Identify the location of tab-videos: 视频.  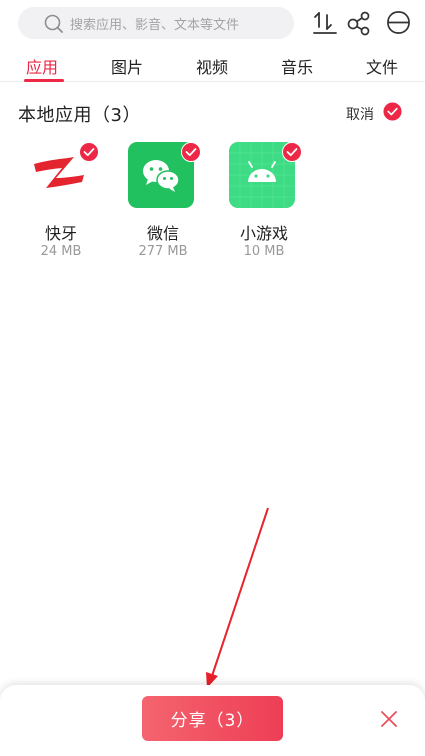
(212, 66).